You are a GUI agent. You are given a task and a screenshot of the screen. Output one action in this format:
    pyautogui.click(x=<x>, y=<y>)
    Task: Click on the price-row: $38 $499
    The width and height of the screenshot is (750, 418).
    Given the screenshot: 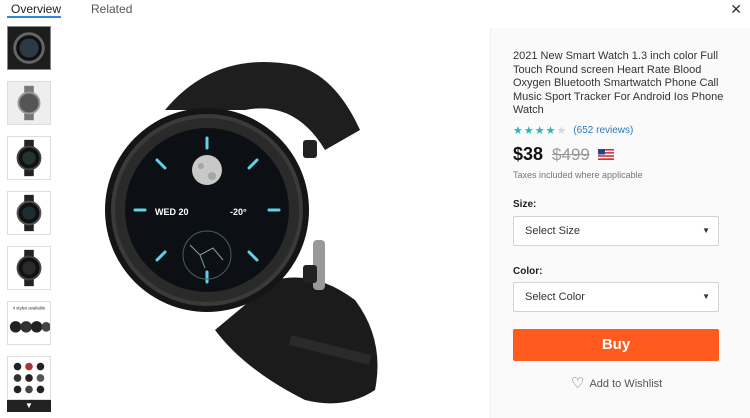 What is the action you would take?
    pyautogui.click(x=563, y=154)
    